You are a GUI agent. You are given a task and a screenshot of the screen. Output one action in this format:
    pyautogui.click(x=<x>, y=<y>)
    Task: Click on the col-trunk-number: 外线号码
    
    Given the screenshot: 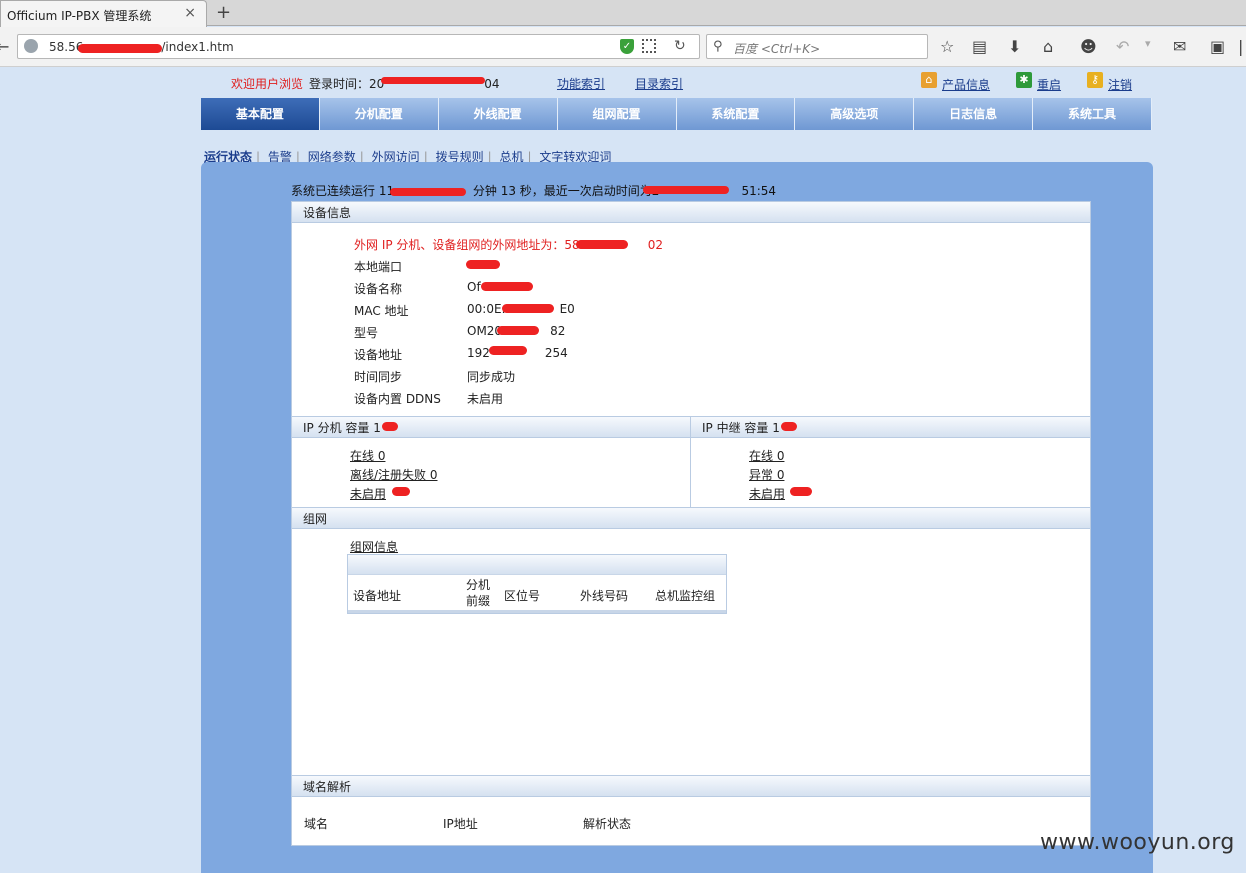 What is the action you would take?
    pyautogui.click(x=604, y=596)
    